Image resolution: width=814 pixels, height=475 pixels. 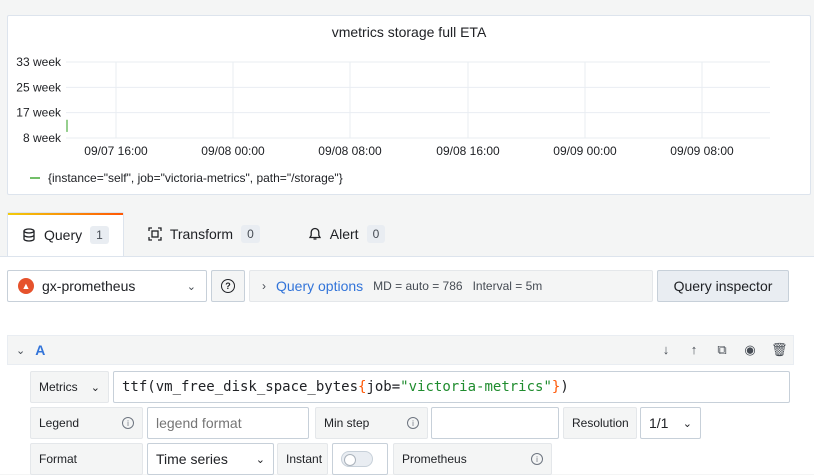 What do you see at coordinates (357, 459) in the screenshot?
I see `instant-toggle` at bounding box center [357, 459].